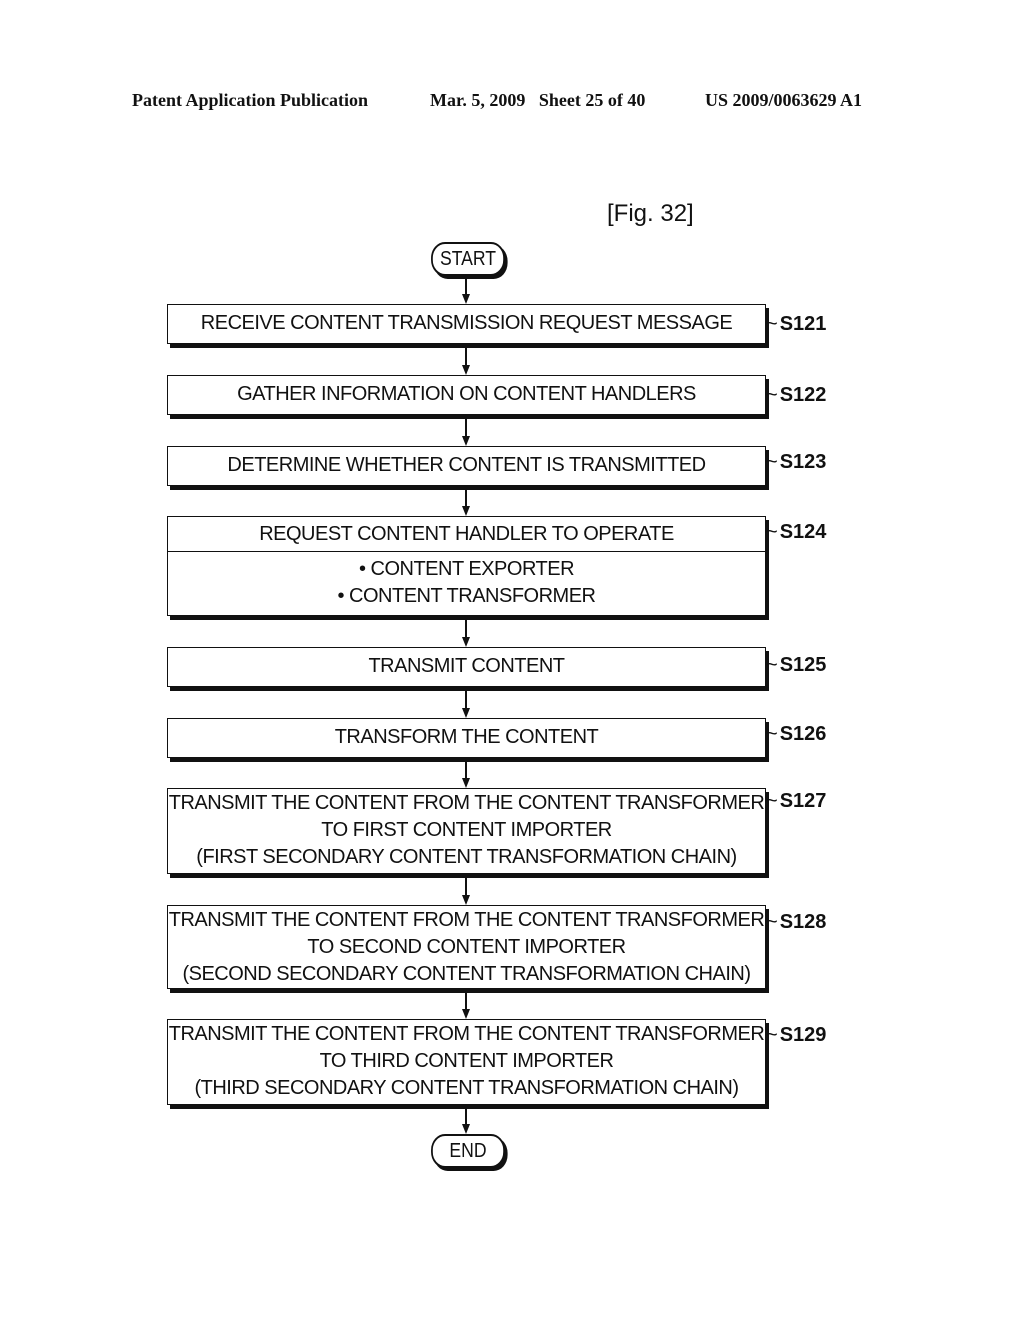 The image size is (1024, 1320). I want to click on step-label-s128: ~ S128, so click(796, 922).